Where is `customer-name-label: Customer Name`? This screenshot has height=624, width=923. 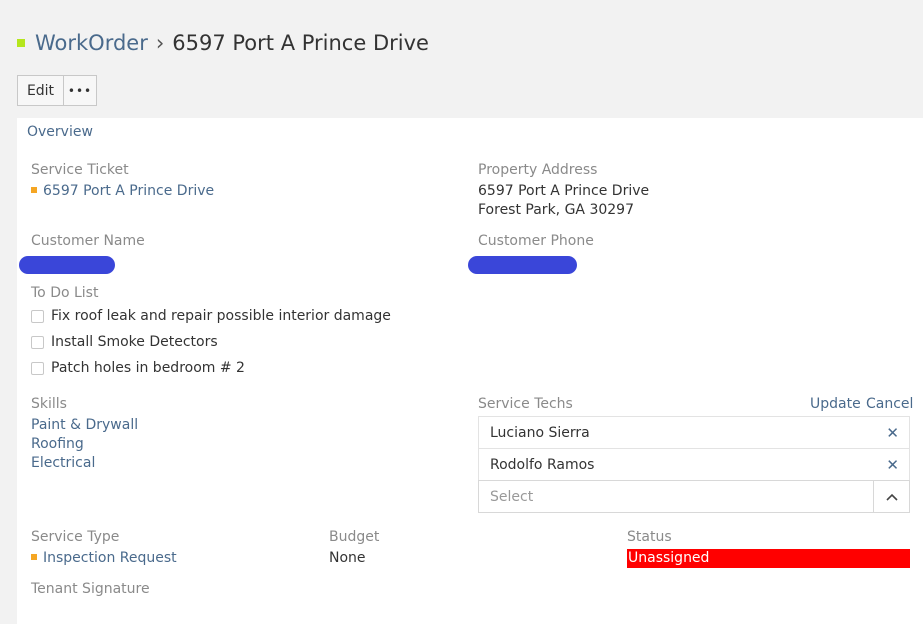
customer-name-label: Customer Name is located at coordinates (88, 241).